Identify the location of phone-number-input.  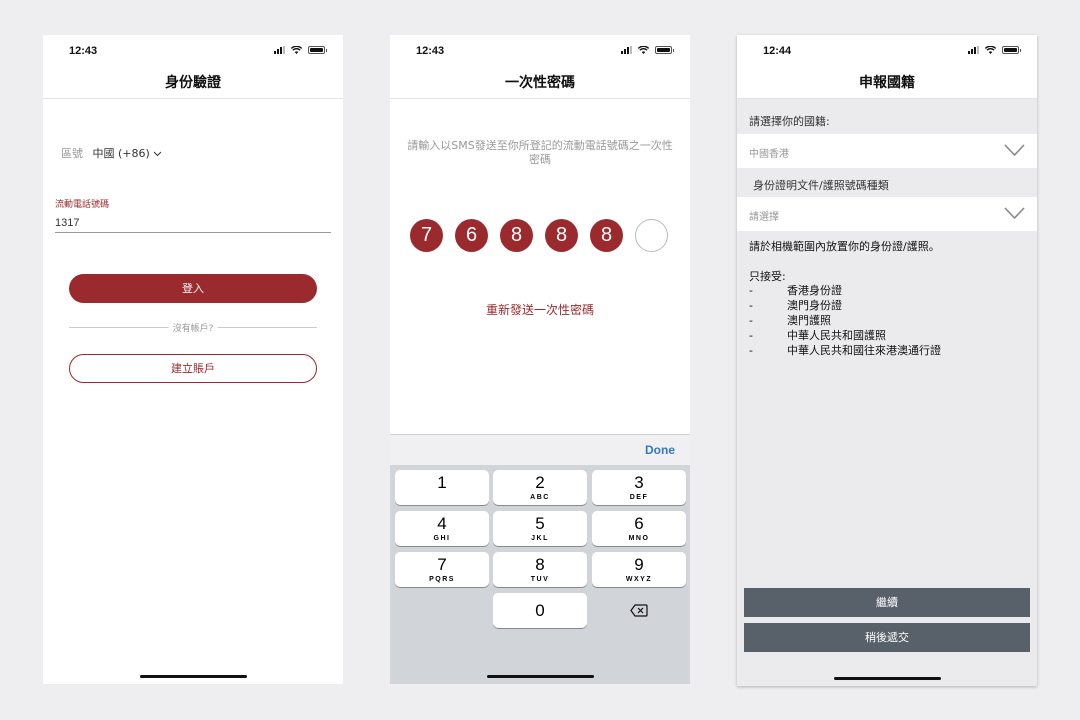
(193, 223).